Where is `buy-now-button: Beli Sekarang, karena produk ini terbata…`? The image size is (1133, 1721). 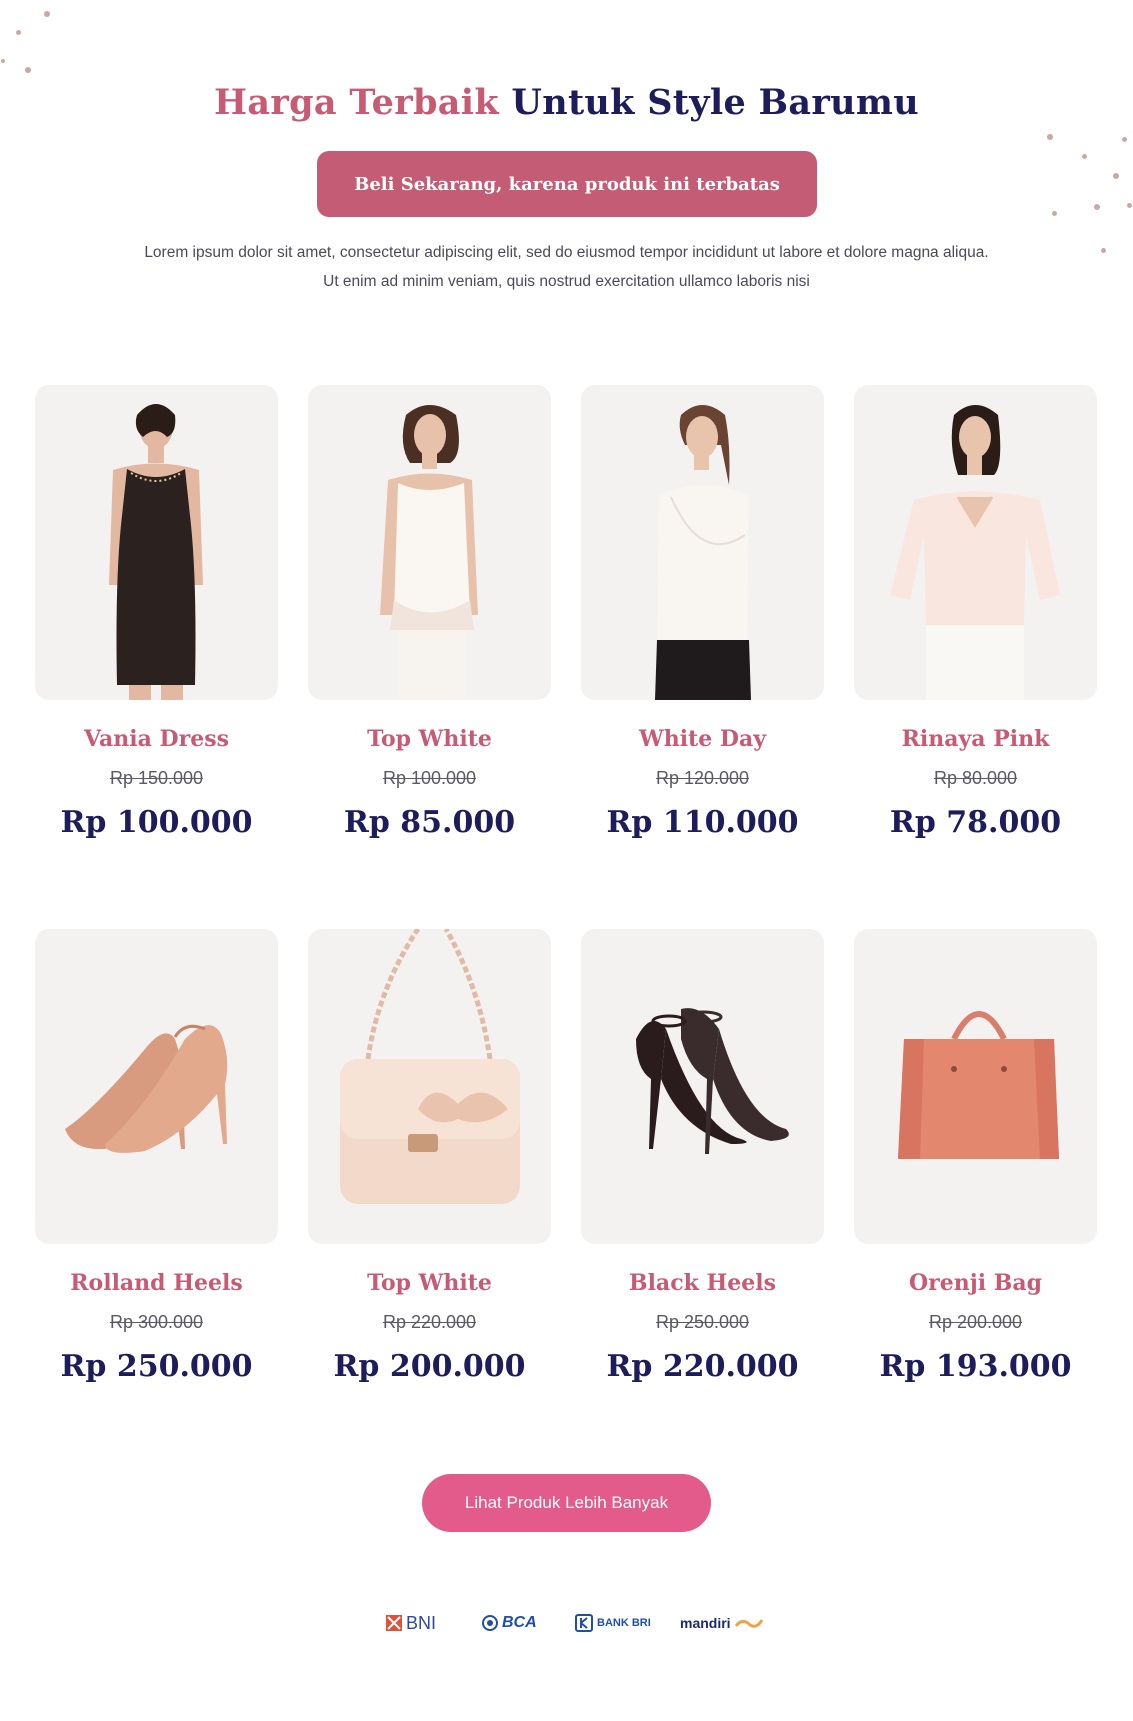
buy-now-button: Beli Sekarang, karena produk ini terbata… is located at coordinates (567, 184).